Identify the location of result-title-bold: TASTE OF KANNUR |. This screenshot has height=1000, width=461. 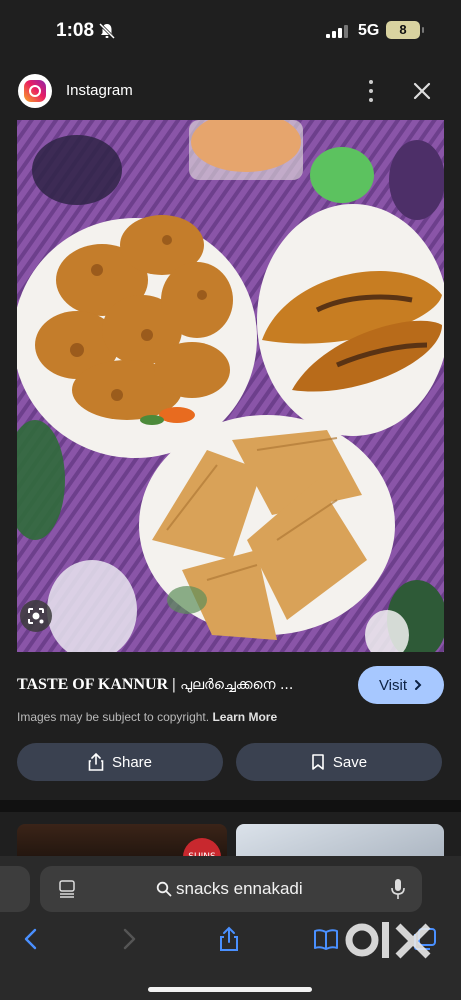
(96, 684).